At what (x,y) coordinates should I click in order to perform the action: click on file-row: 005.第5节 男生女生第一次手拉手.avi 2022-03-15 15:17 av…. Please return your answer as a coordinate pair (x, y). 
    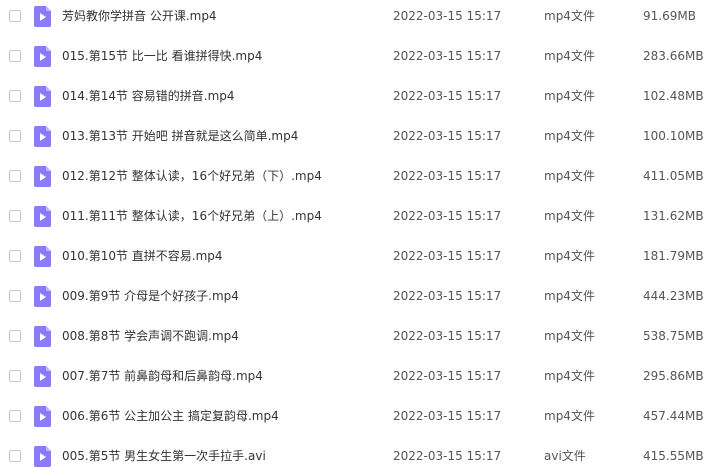
    Looking at the image, I should click on (361, 454).